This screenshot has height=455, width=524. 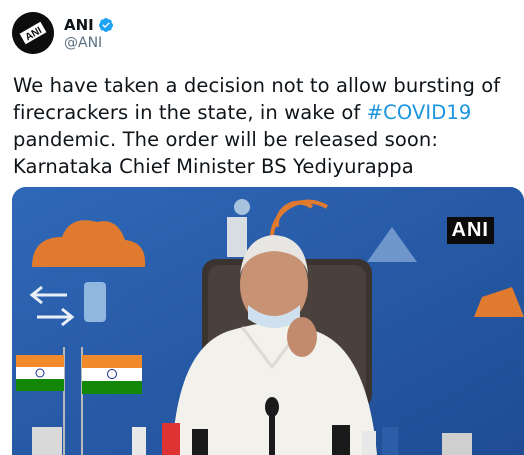 I want to click on hashtag-link: #COVID19, so click(x=419, y=112).